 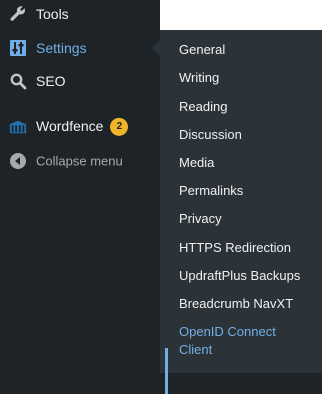 What do you see at coordinates (52, 14) in the screenshot?
I see `menu-item-label: Tools` at bounding box center [52, 14].